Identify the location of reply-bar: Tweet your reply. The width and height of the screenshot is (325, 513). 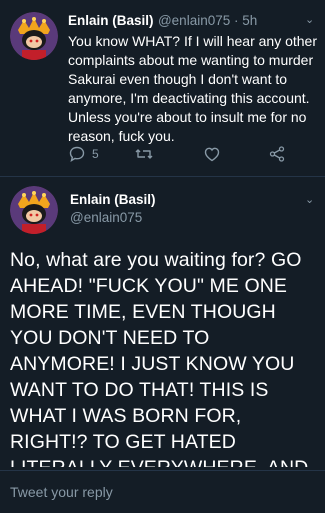
(162, 491).